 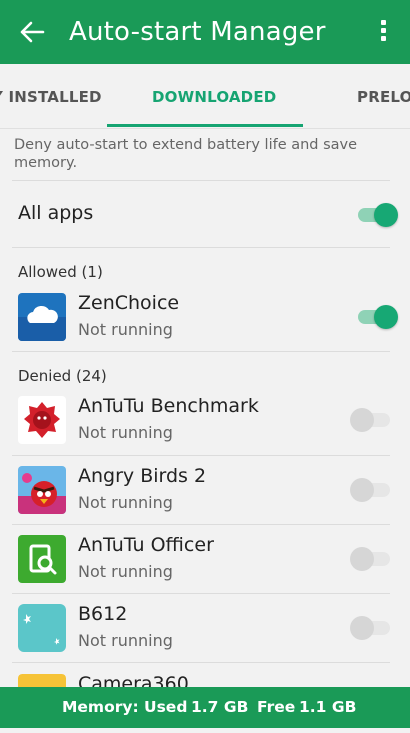 What do you see at coordinates (220, 707) in the screenshot?
I see `used-value: 1.7 GB` at bounding box center [220, 707].